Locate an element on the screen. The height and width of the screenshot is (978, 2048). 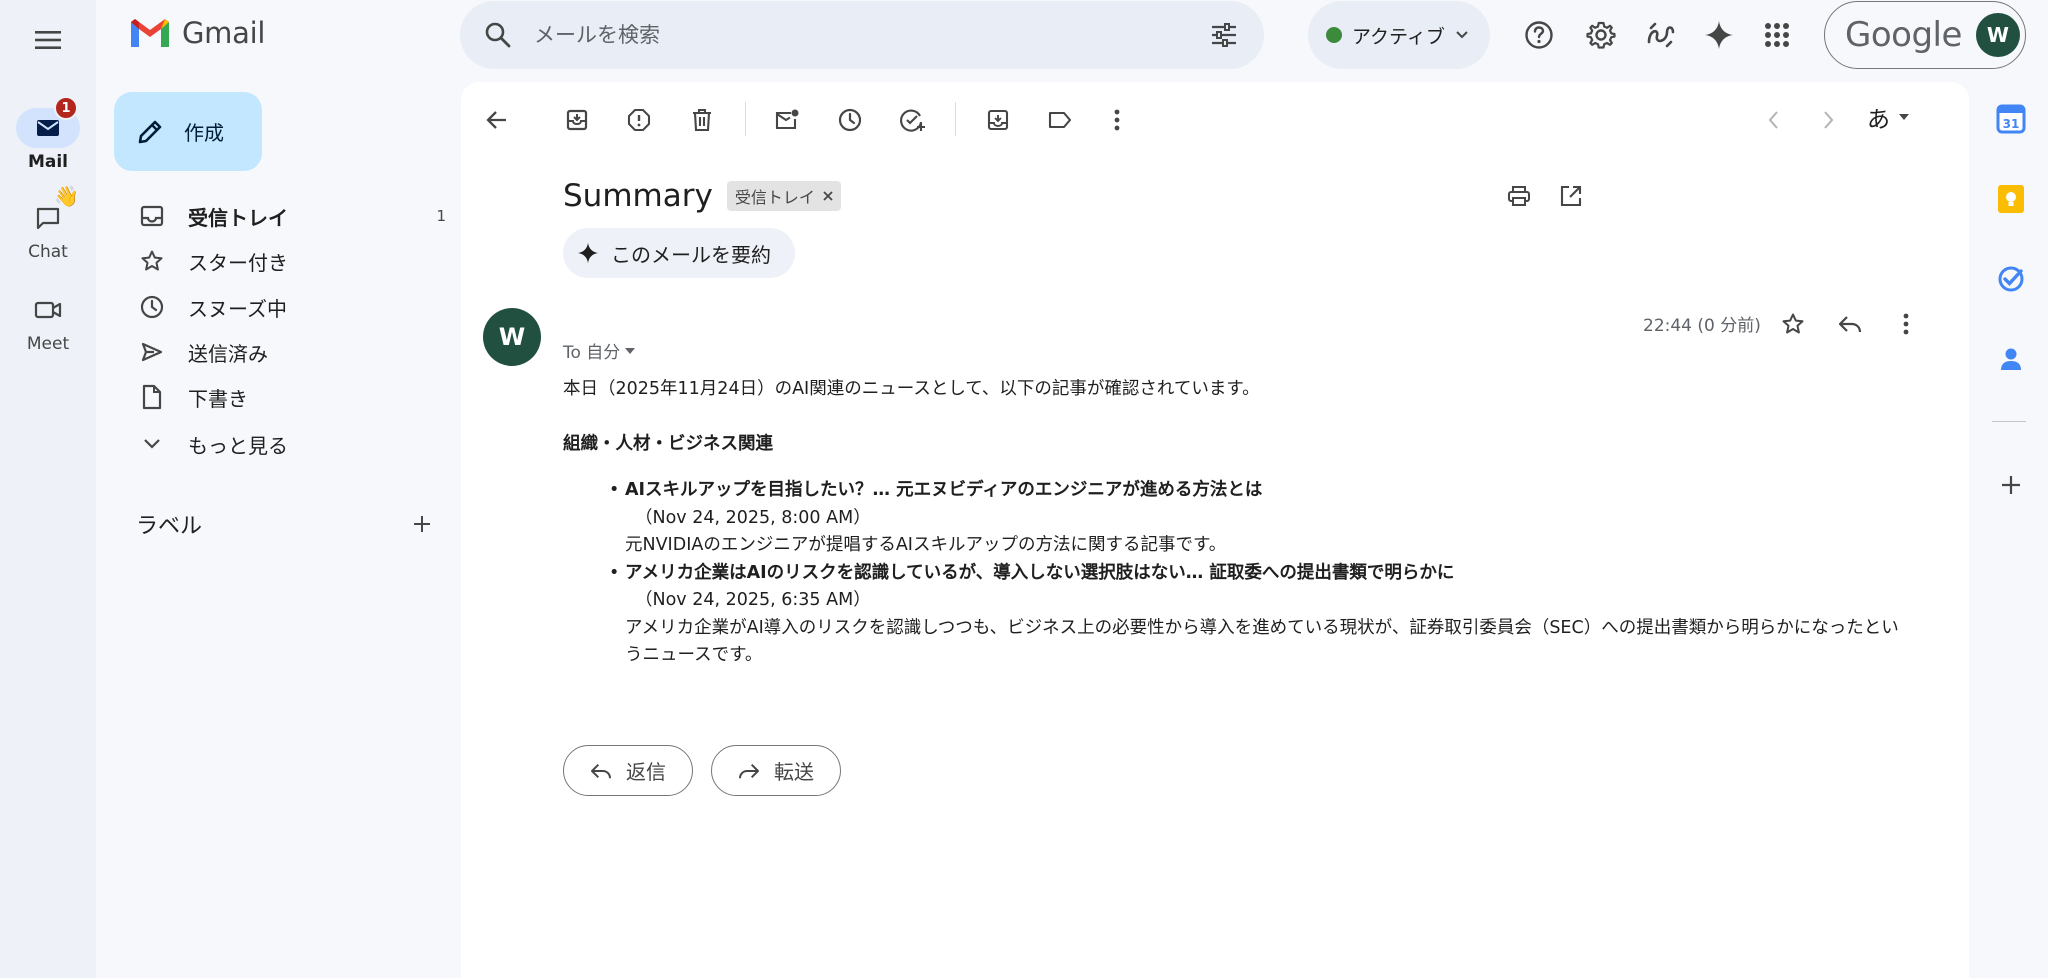
arrow-left-icon is located at coordinates (497, 120).